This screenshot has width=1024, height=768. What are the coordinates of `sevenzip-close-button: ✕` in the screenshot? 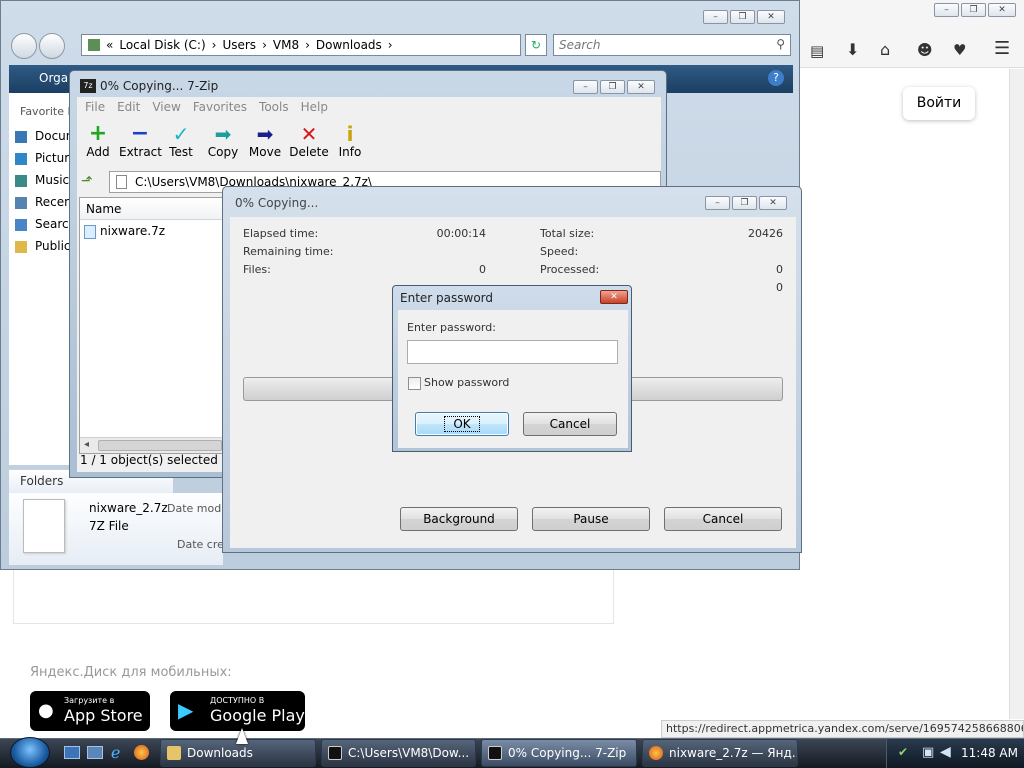 It's located at (641, 87).